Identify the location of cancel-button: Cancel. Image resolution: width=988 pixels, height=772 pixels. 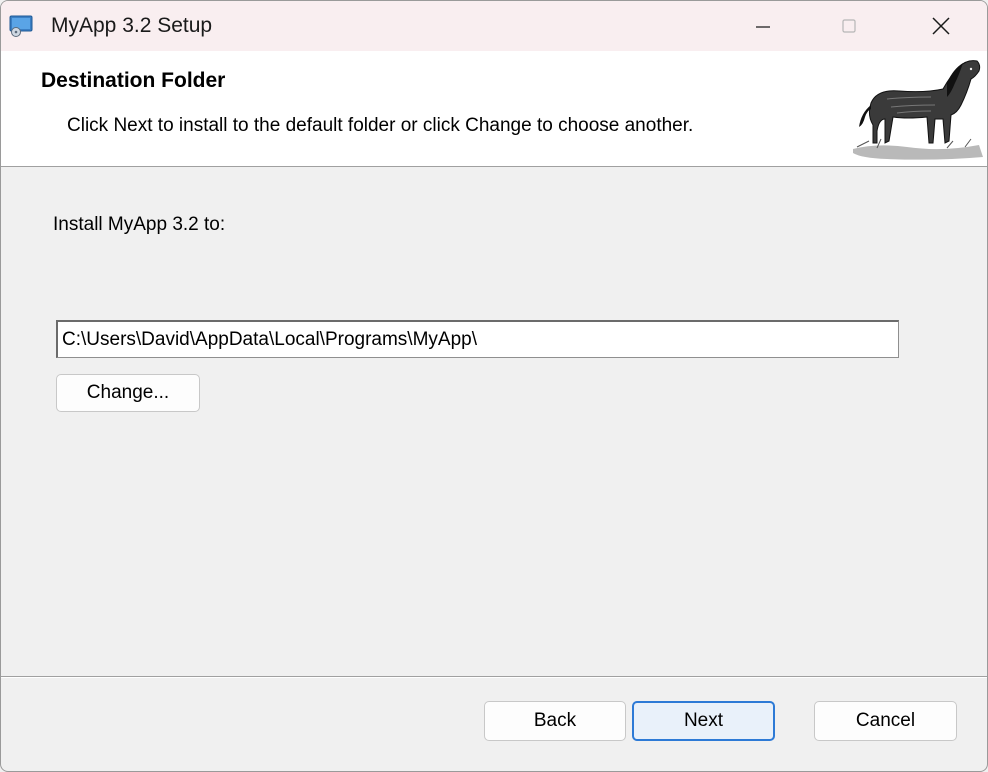
(885, 721).